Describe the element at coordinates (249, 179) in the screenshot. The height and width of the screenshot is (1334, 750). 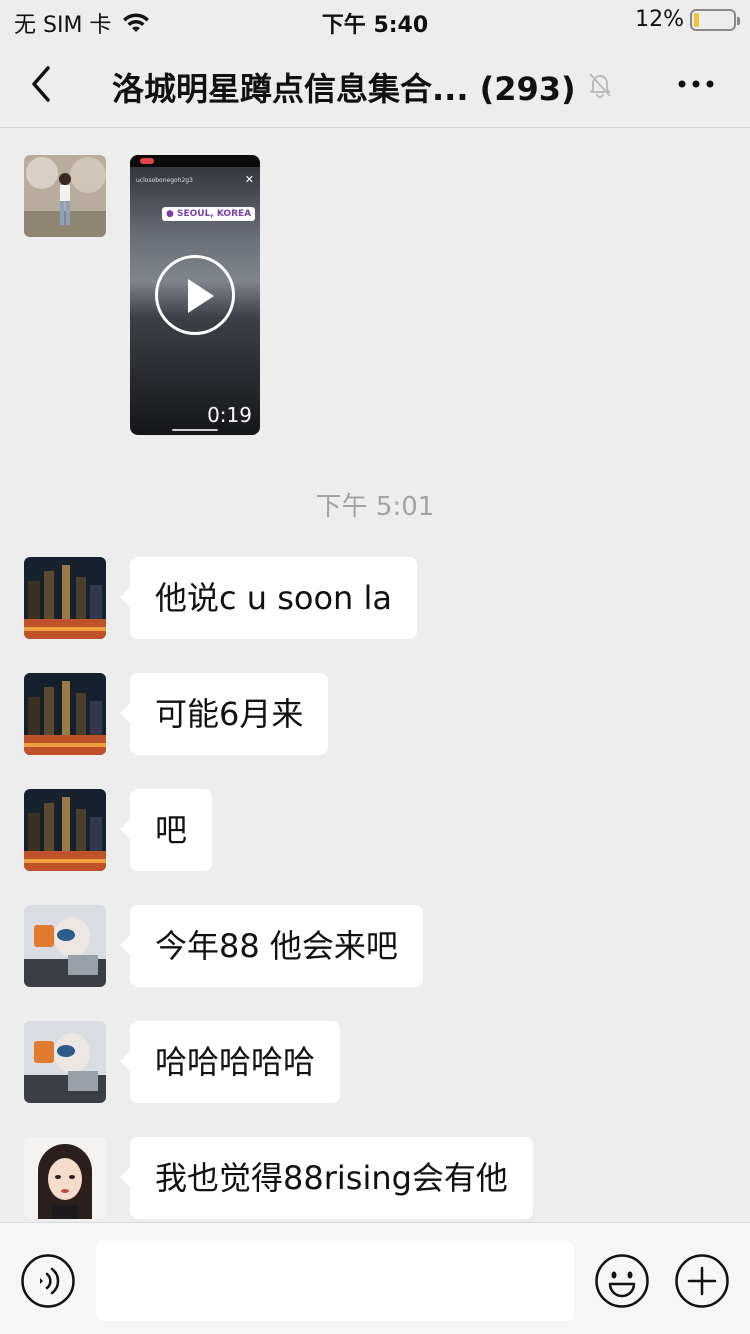
I see `video-close-icon: ✕` at that location.